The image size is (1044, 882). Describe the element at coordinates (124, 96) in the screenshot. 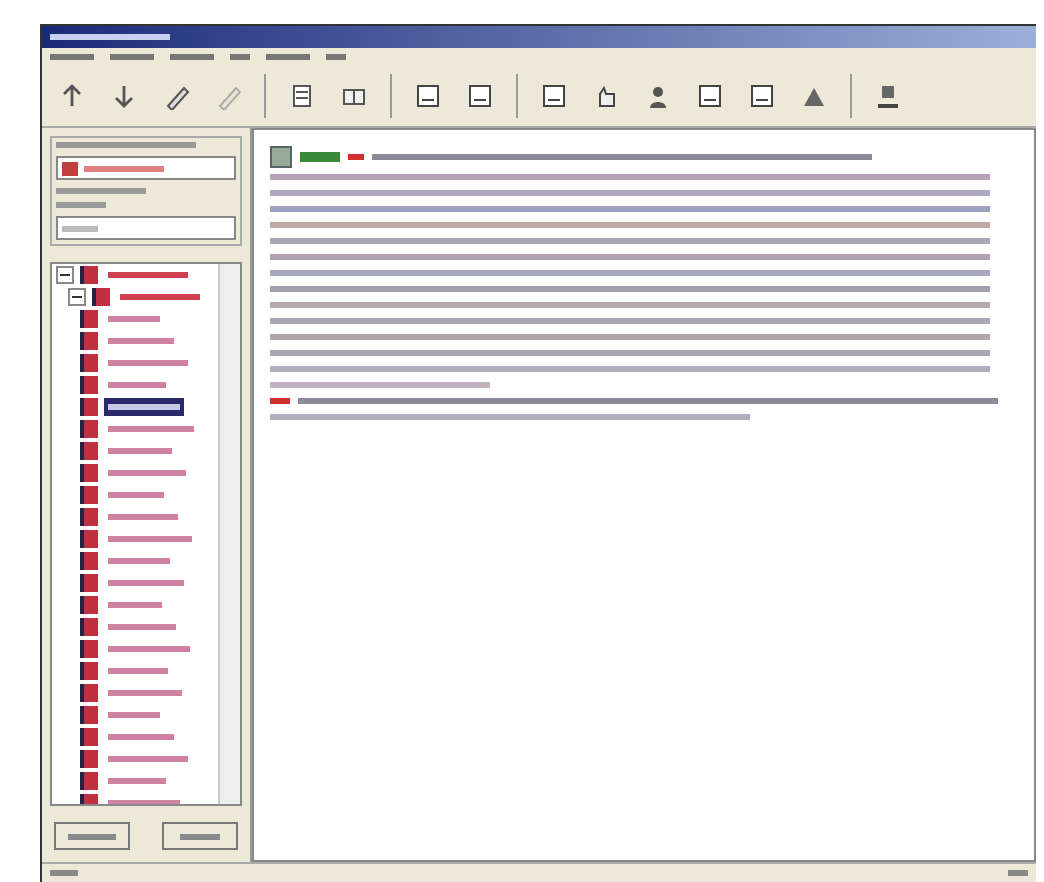

I see `arrow-down-icon` at that location.